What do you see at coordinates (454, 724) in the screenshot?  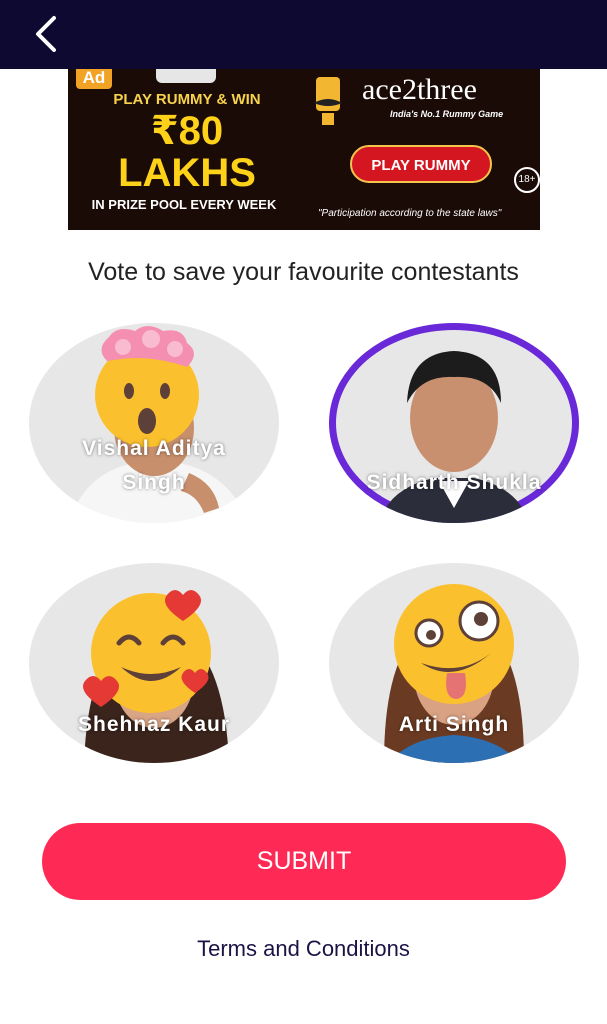 I see `contestant-name: Arti Singh` at bounding box center [454, 724].